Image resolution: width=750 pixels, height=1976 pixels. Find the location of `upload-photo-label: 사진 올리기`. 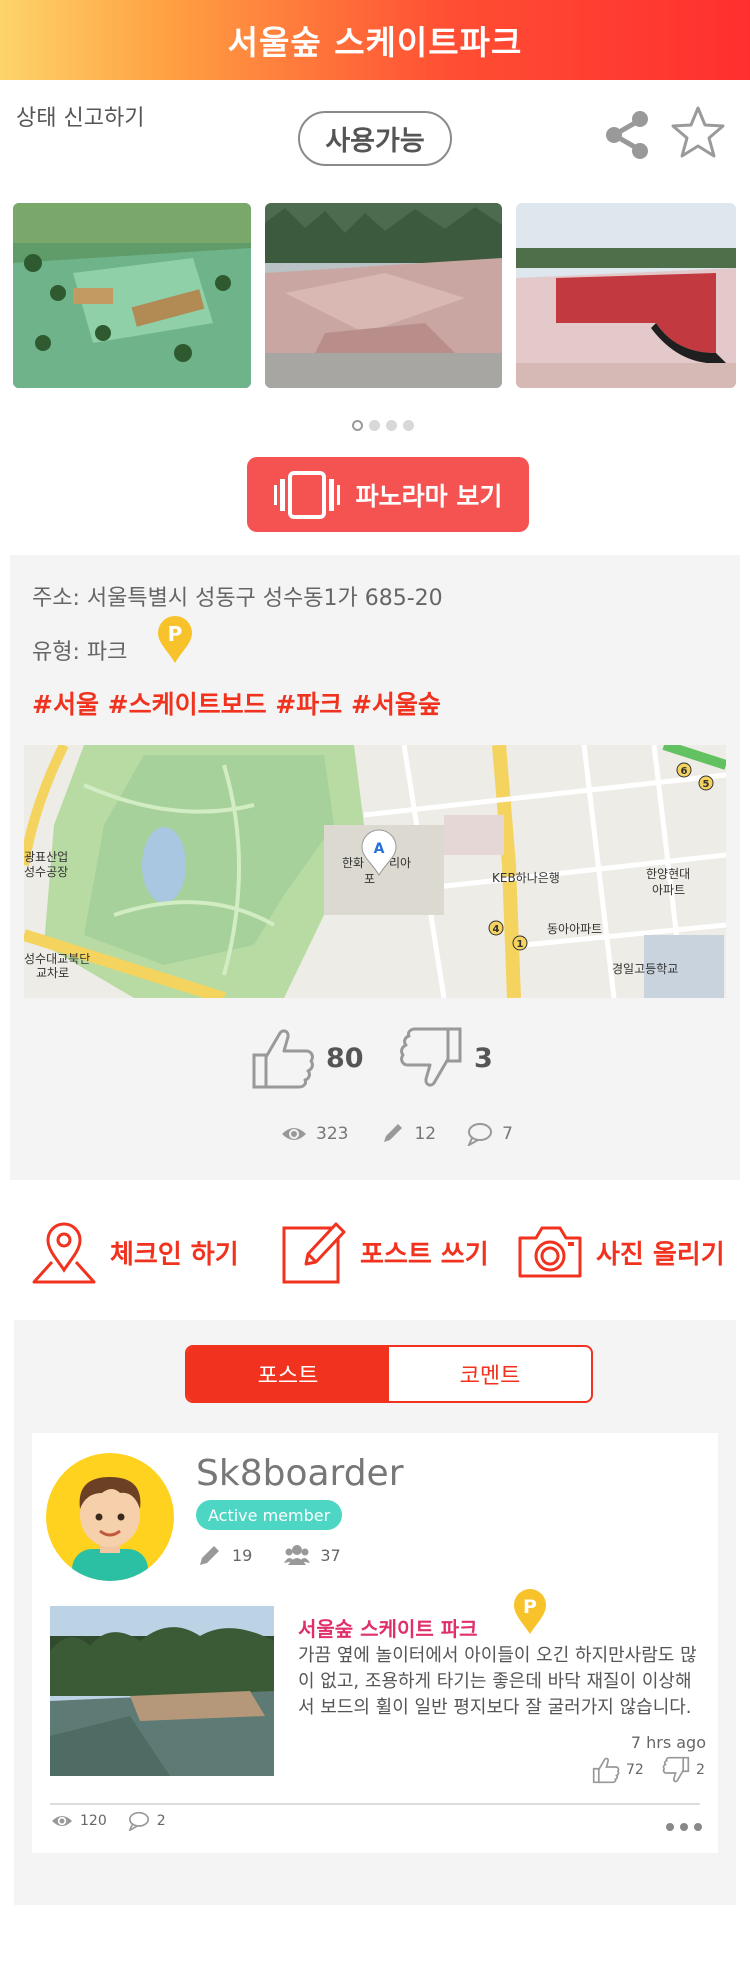

upload-photo-label: 사진 올리기 is located at coordinates (660, 1254).